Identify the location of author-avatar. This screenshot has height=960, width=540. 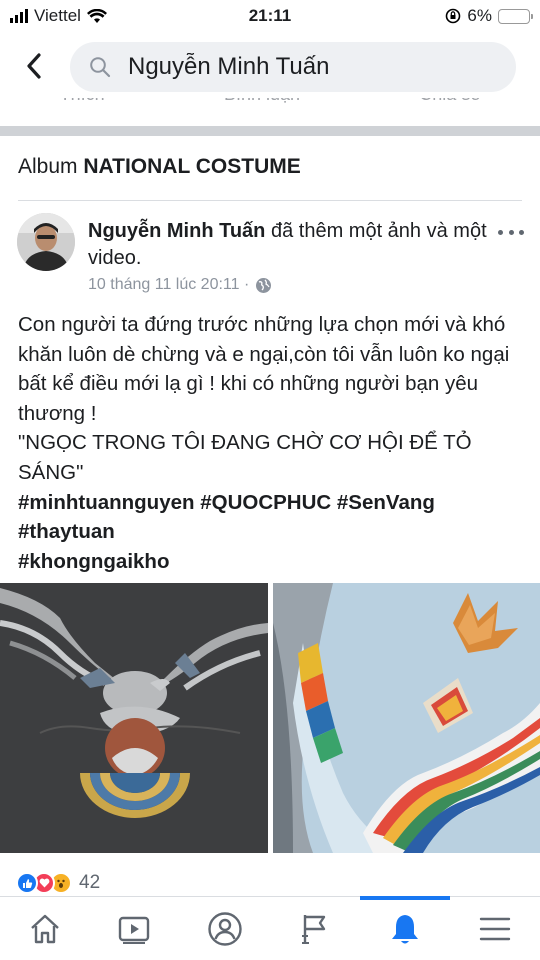
(46, 242).